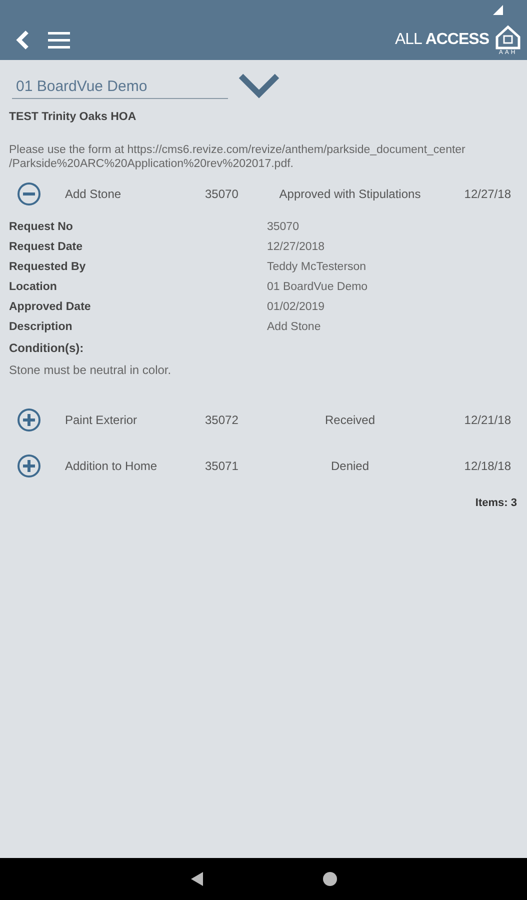  Describe the element at coordinates (196, 879) in the screenshot. I see `back-nav-icon` at that location.